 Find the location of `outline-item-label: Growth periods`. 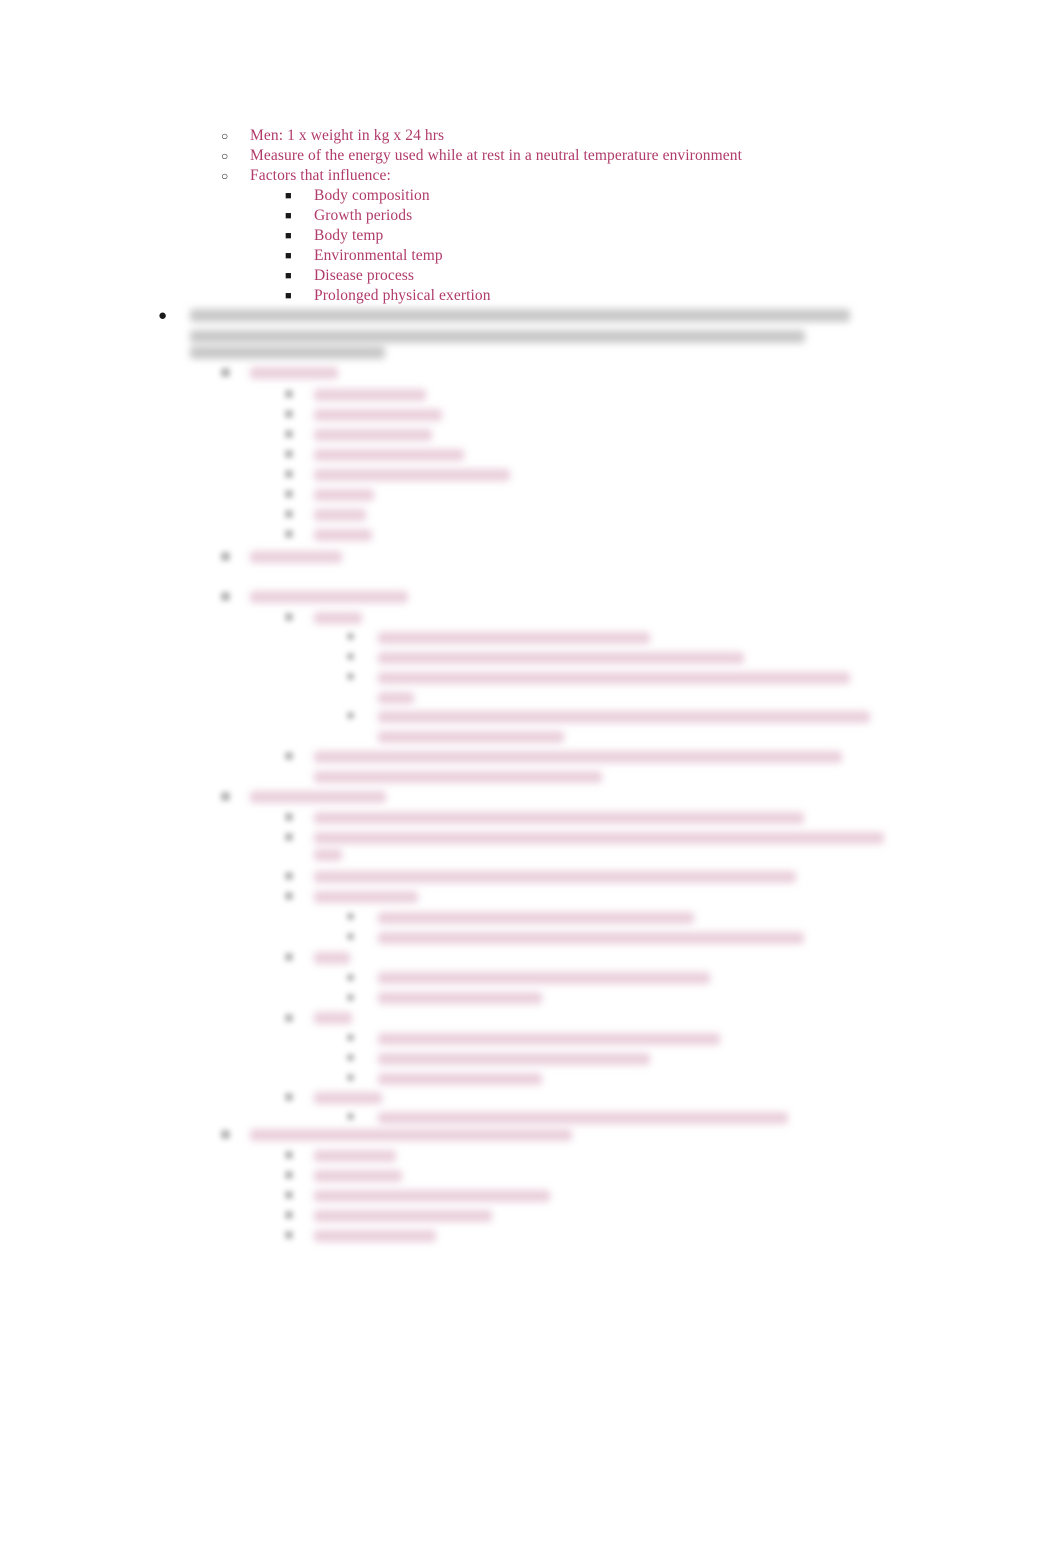

outline-item-label: Growth periods is located at coordinates (363, 215).